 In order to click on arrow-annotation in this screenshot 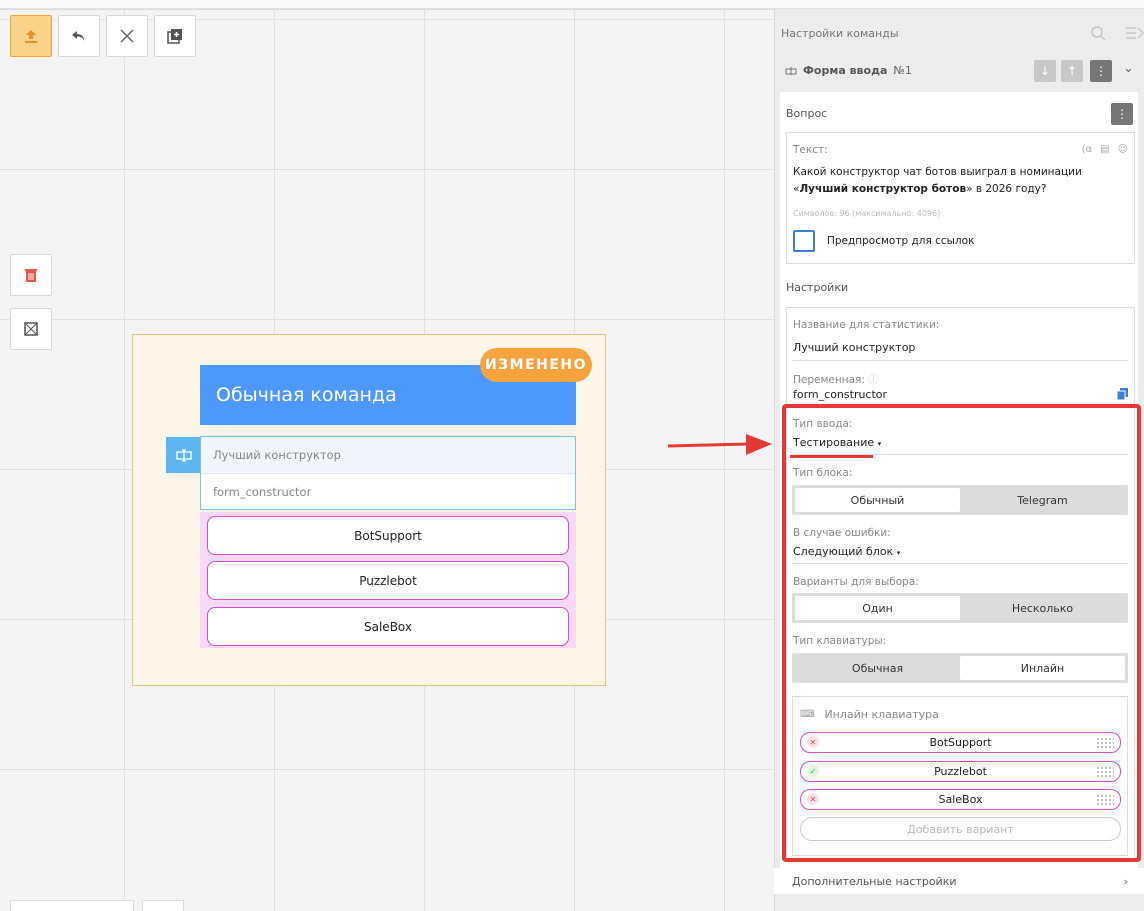, I will do `click(720, 444)`.